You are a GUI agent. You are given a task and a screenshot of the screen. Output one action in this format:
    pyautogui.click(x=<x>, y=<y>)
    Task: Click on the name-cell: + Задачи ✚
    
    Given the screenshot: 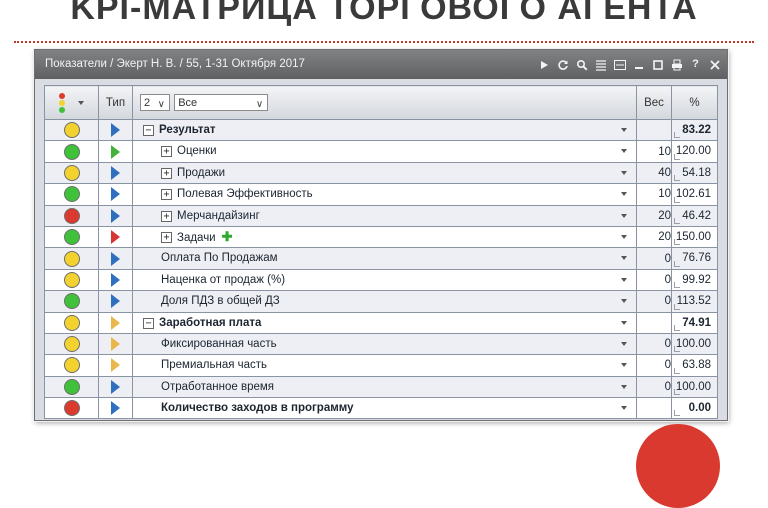 What is the action you would take?
    pyautogui.click(x=384, y=237)
    